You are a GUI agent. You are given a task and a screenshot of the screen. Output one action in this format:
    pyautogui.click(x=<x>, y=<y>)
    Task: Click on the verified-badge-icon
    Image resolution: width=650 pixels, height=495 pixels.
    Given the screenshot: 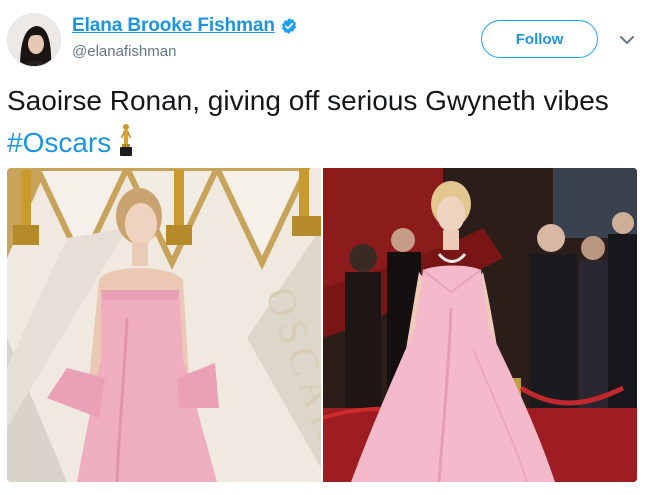 What is the action you would take?
    pyautogui.click(x=288, y=26)
    